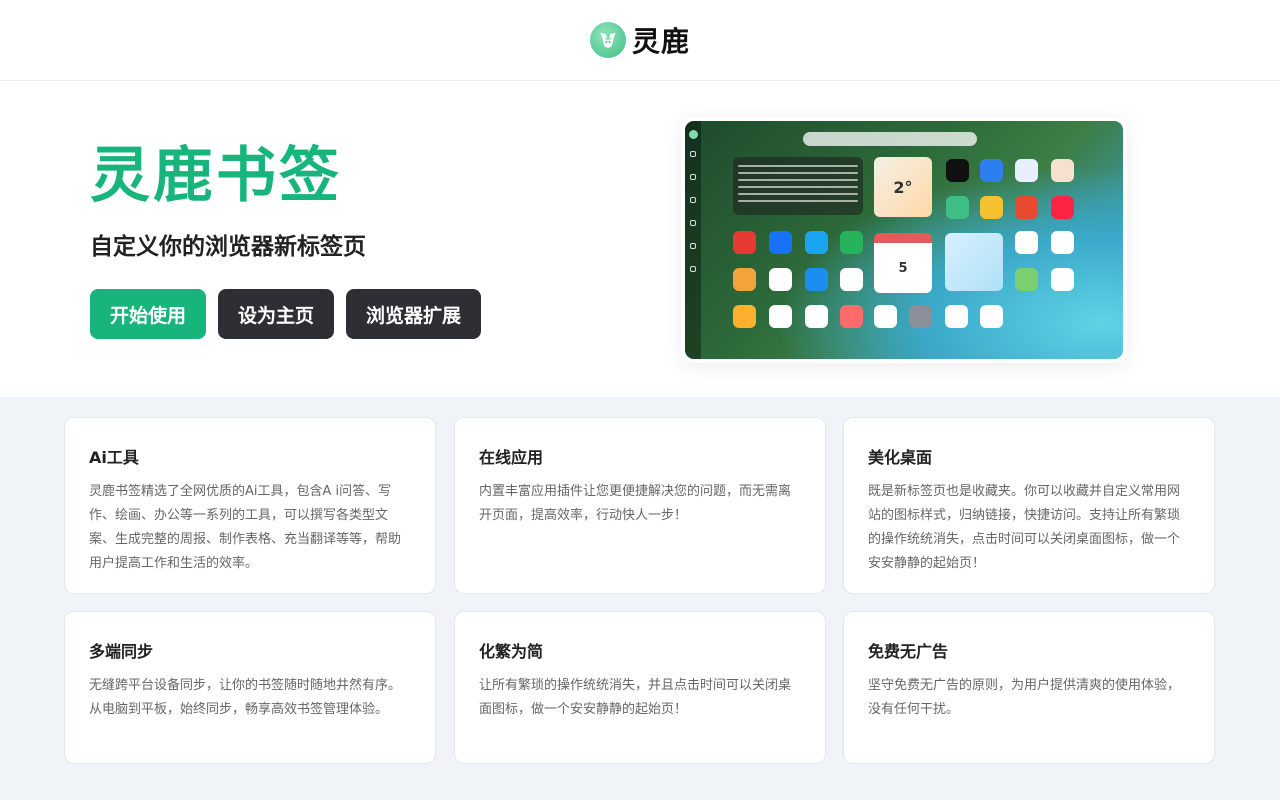 Image resolution: width=1280 pixels, height=800 pixels. What do you see at coordinates (1024, 697) in the screenshot?
I see `feature-desc: 坚守免费无广告的原则，为用户提供清爽的使用体验，没有任何干扰。` at bounding box center [1024, 697].